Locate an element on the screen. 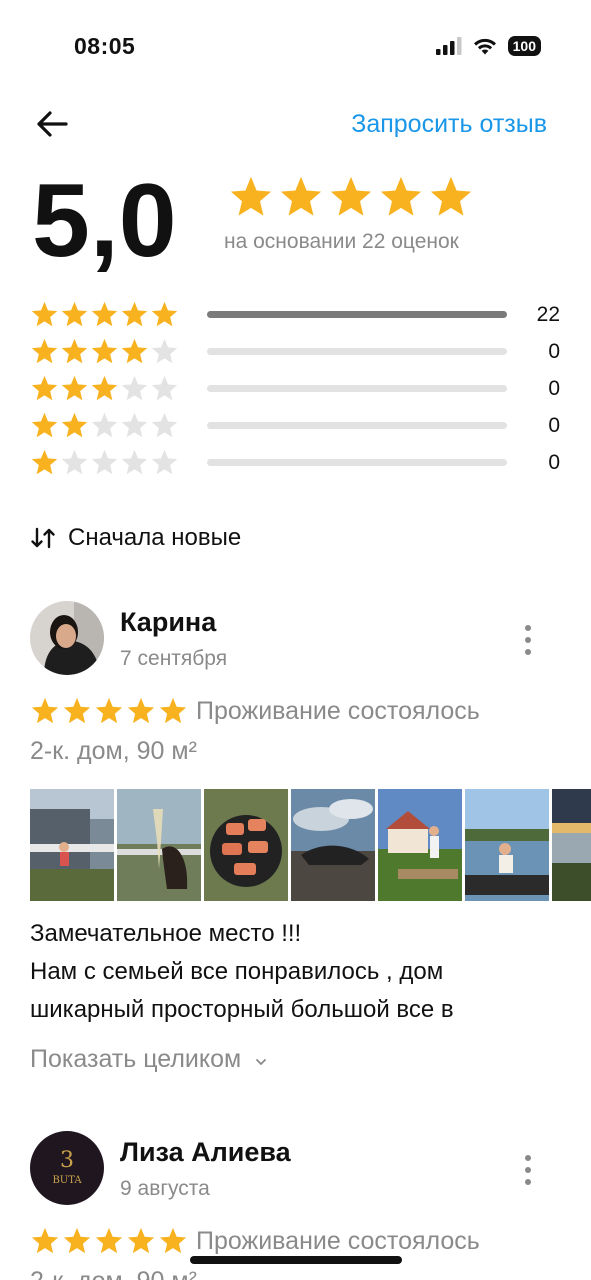  review-text-line: Нам с семьей все понравилось , дом is located at coordinates (237, 971).